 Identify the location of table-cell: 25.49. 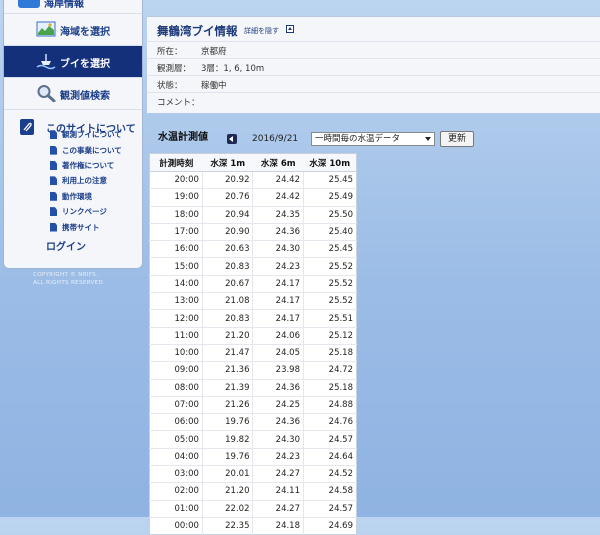
(330, 197).